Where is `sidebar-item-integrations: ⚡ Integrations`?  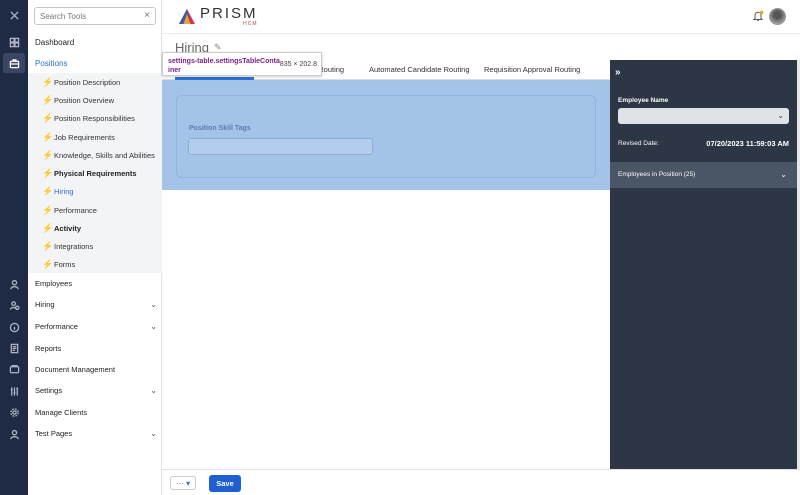
sidebar-item-integrations: ⚡ Integrations is located at coordinates (67, 246).